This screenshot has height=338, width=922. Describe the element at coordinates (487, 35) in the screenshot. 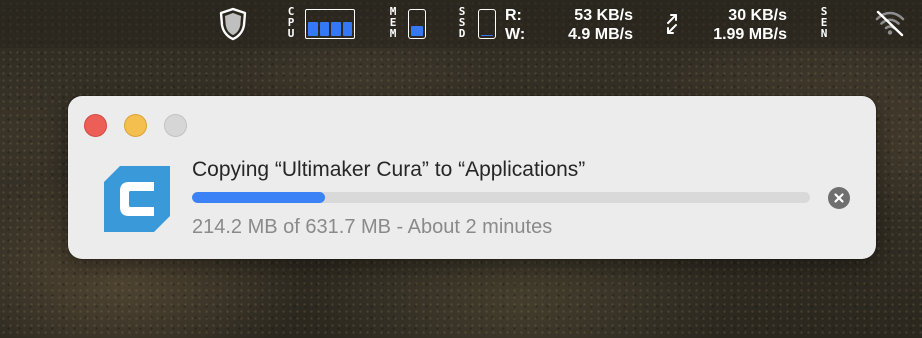

I see `ssd-meter-fill` at that location.